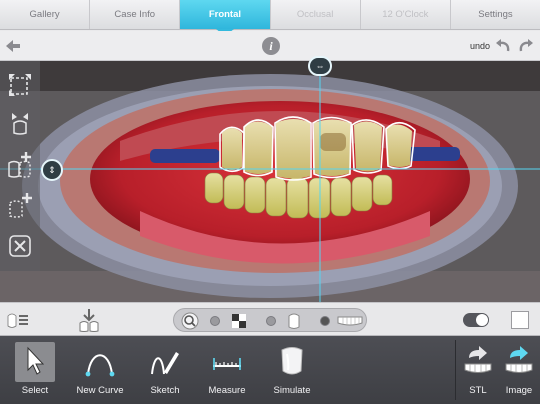 The image size is (540, 404). Describe the element at coordinates (35, 390) in the screenshot. I see `tool-label-select: Select` at that location.